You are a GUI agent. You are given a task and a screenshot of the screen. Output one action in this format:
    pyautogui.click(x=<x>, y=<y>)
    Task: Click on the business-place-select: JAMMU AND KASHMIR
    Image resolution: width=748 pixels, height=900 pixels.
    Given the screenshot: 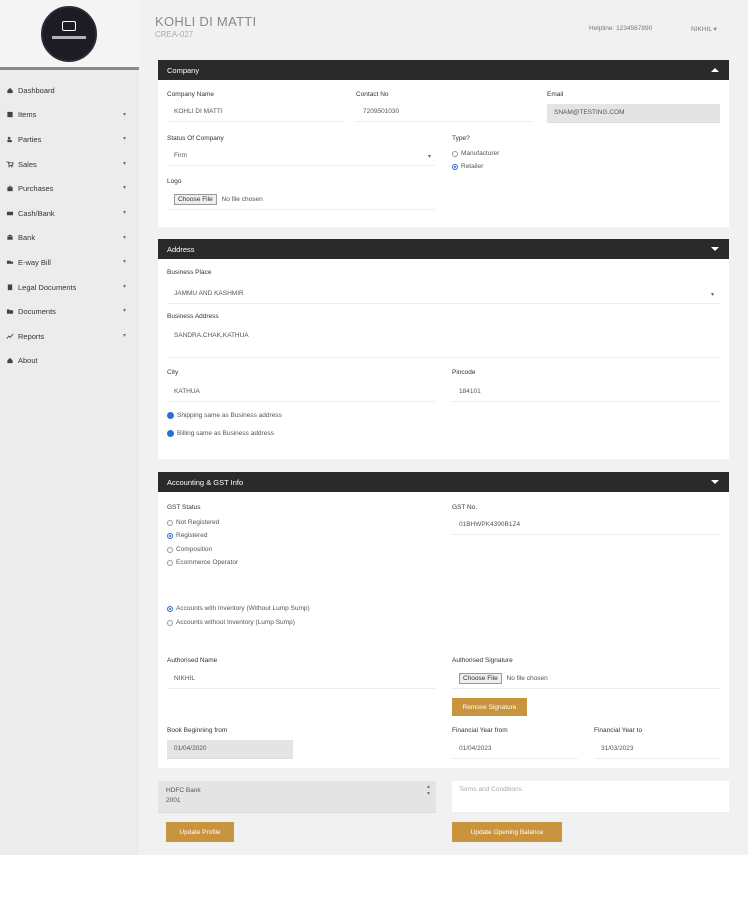 What is the action you would take?
    pyautogui.click(x=443, y=294)
    